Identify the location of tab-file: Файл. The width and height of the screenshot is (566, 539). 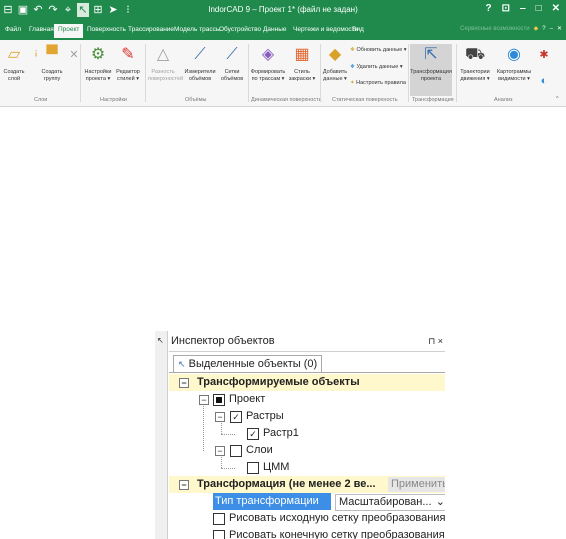
(13, 29).